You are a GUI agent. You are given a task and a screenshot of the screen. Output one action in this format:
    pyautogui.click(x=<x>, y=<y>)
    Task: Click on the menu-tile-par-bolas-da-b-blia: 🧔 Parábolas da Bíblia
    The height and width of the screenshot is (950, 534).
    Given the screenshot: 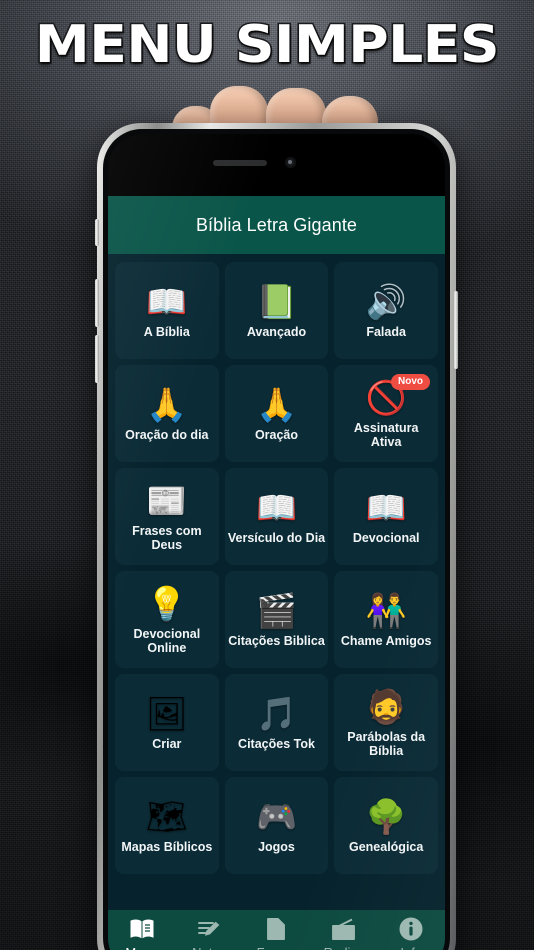 What is the action you would take?
    pyautogui.click(x=386, y=722)
    